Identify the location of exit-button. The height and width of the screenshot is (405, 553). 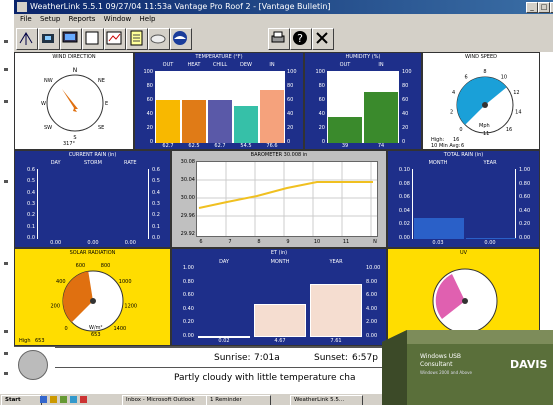
(323, 39).